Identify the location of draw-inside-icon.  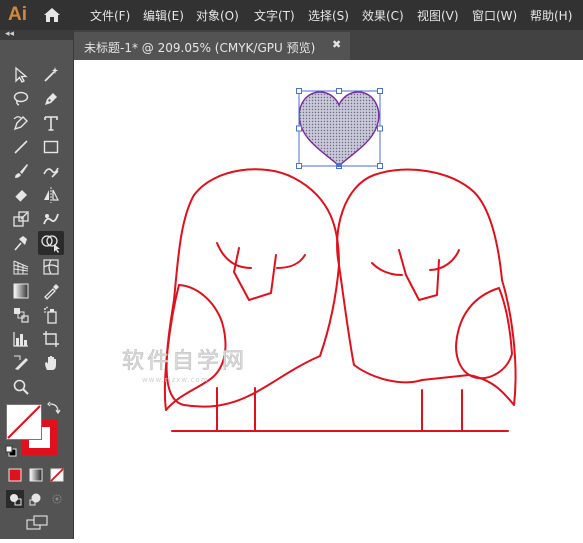
(57, 499).